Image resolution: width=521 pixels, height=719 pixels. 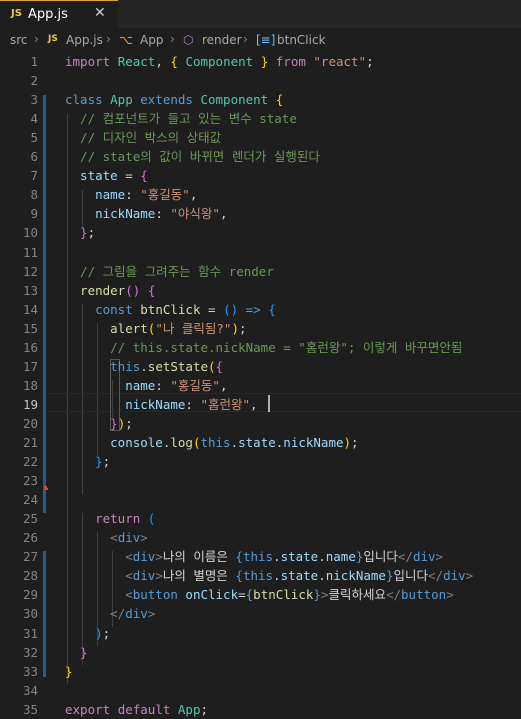 I want to click on code-token: (), so click(x=133, y=290).